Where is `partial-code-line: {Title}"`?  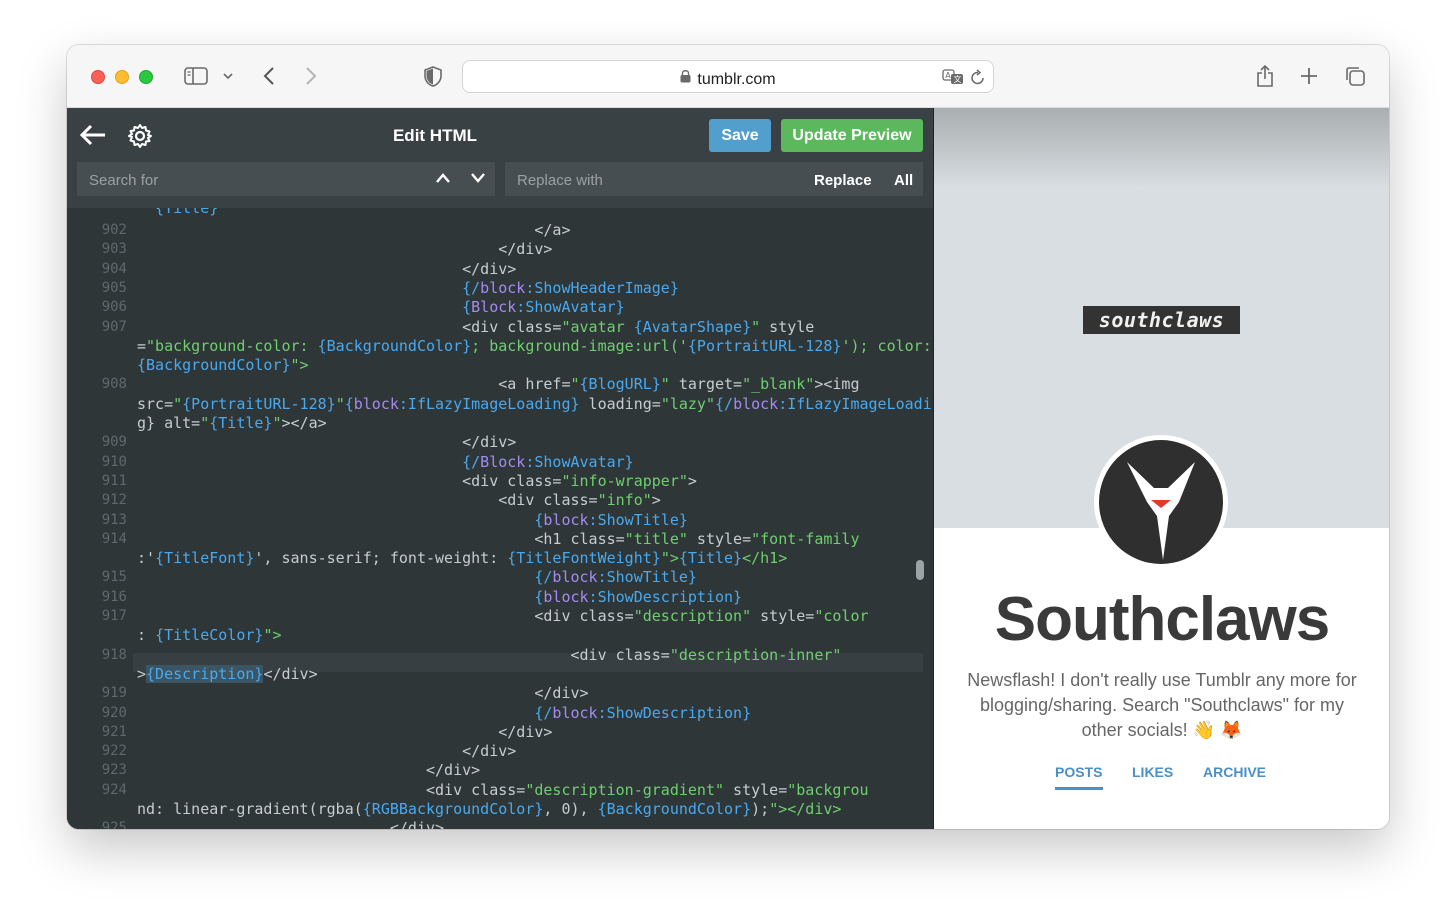 partial-code-line: {Title}" is located at coordinates (182, 212).